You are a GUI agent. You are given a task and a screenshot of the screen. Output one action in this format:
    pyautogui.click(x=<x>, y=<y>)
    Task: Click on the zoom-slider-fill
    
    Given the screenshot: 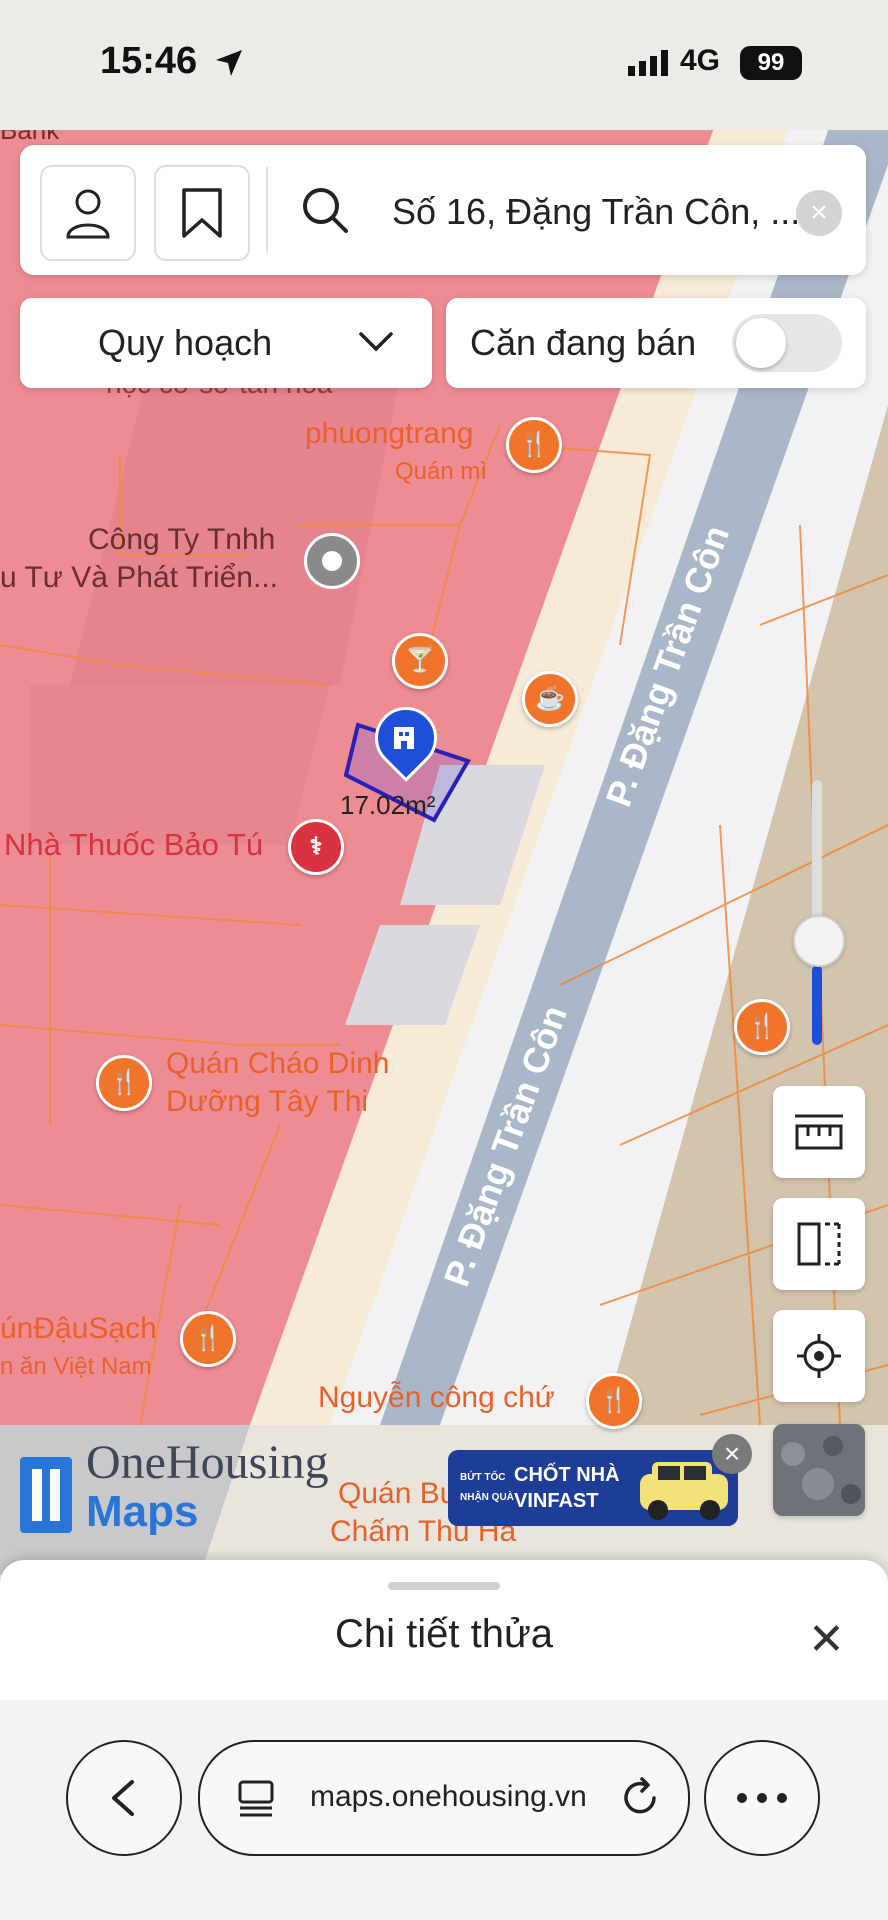 What is the action you would take?
    pyautogui.click(x=817, y=1005)
    